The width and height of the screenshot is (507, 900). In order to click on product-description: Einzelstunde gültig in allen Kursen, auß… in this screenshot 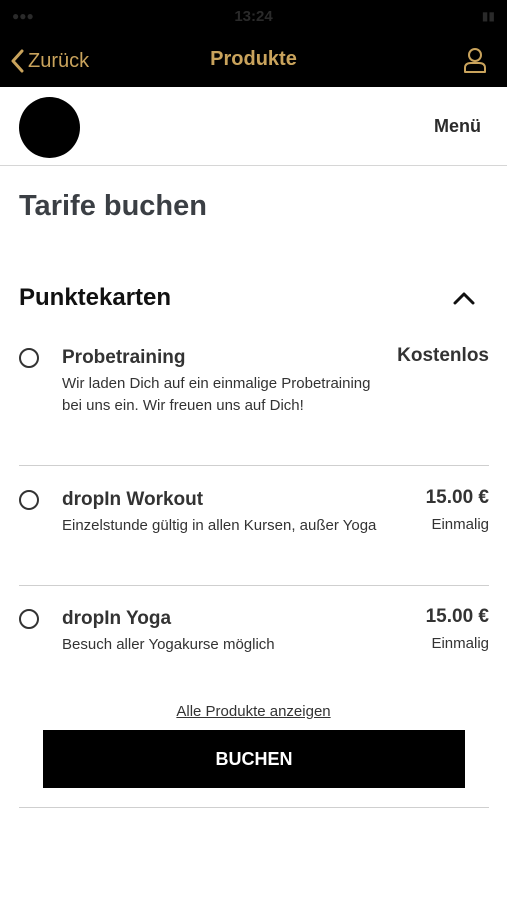, I will do `click(219, 525)`.